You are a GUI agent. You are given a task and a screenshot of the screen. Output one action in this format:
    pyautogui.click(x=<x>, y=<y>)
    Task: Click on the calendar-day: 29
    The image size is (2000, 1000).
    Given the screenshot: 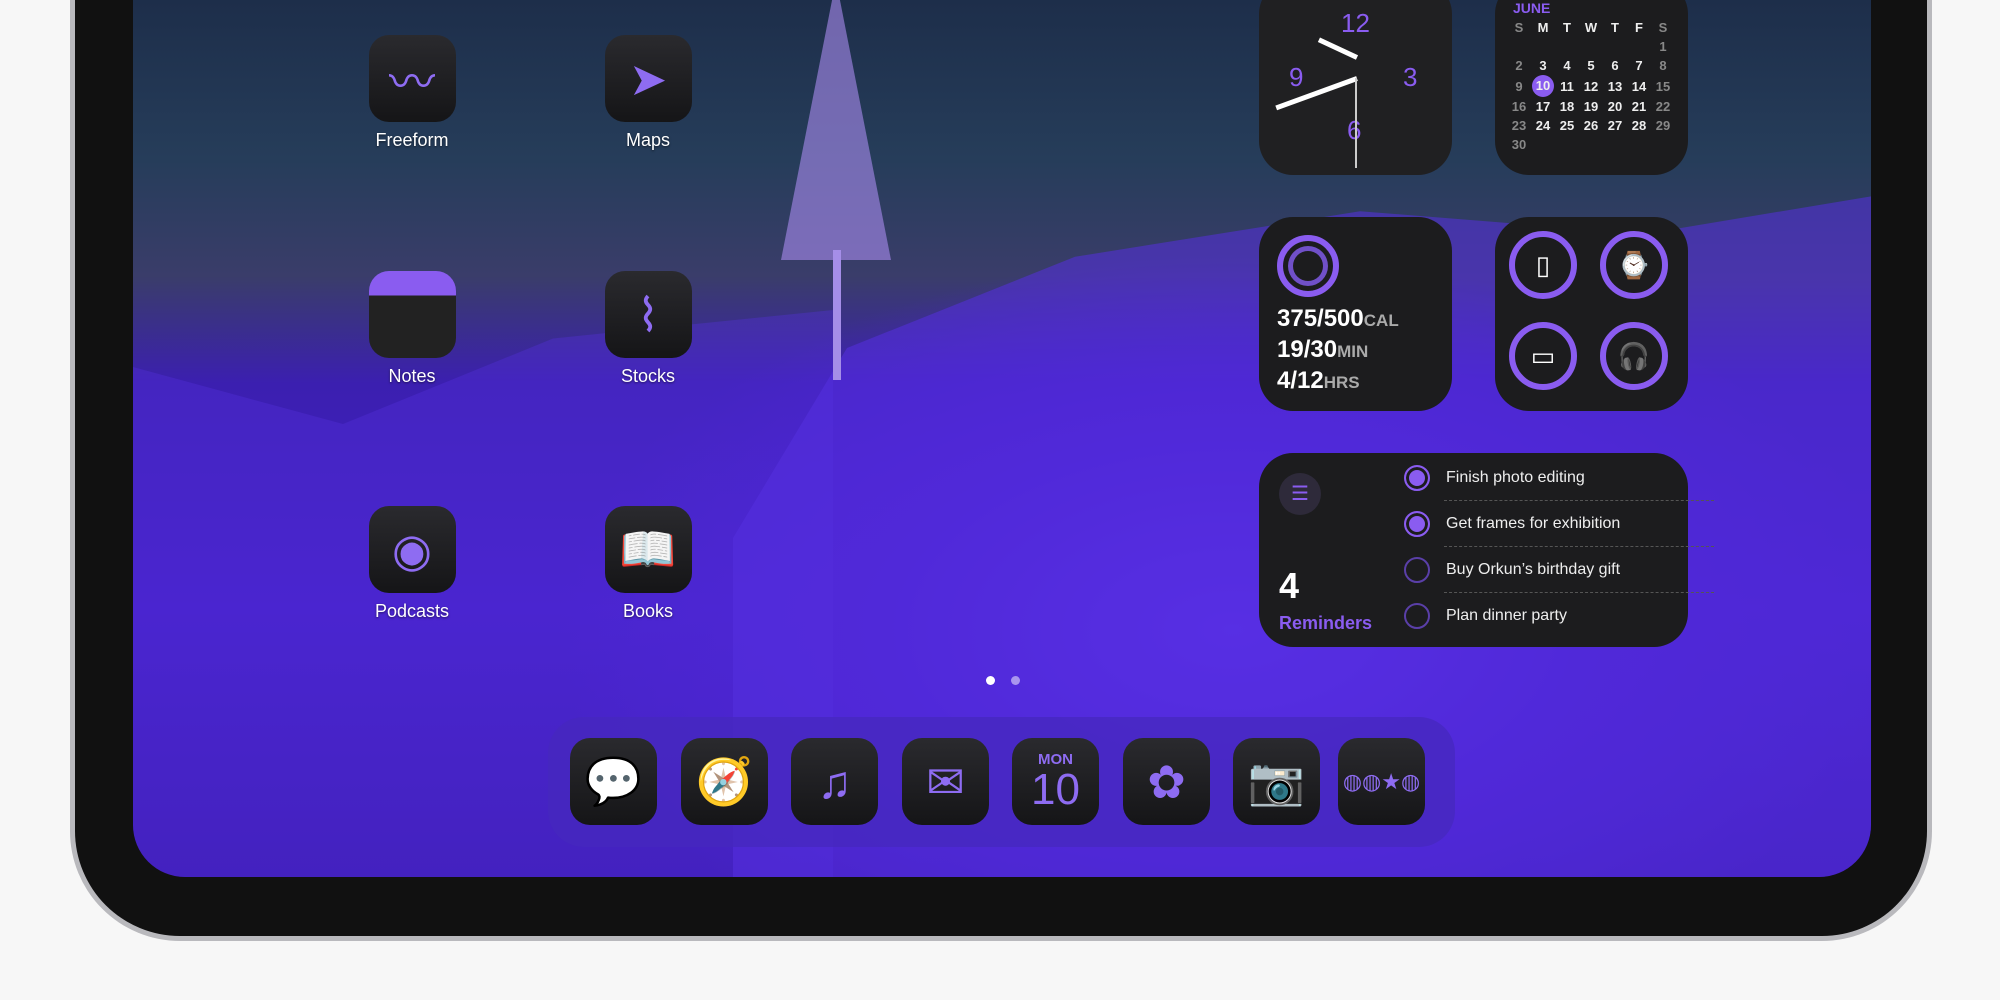 What is the action you would take?
    pyautogui.click(x=1663, y=125)
    